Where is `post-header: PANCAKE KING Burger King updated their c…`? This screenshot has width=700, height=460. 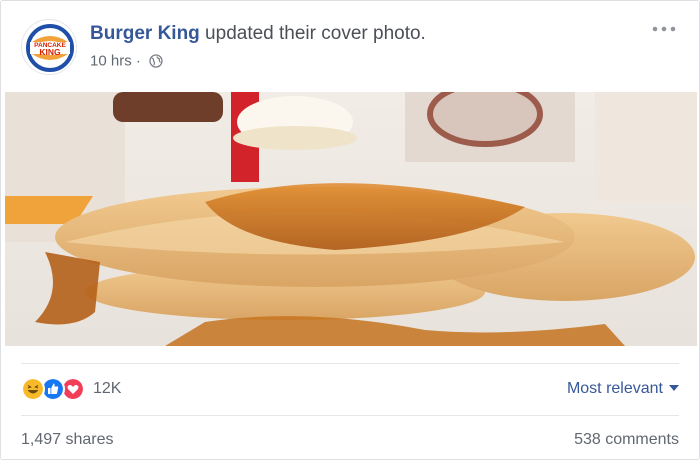
post-header: PANCAKE KING Burger King updated their c… is located at coordinates (350, 47).